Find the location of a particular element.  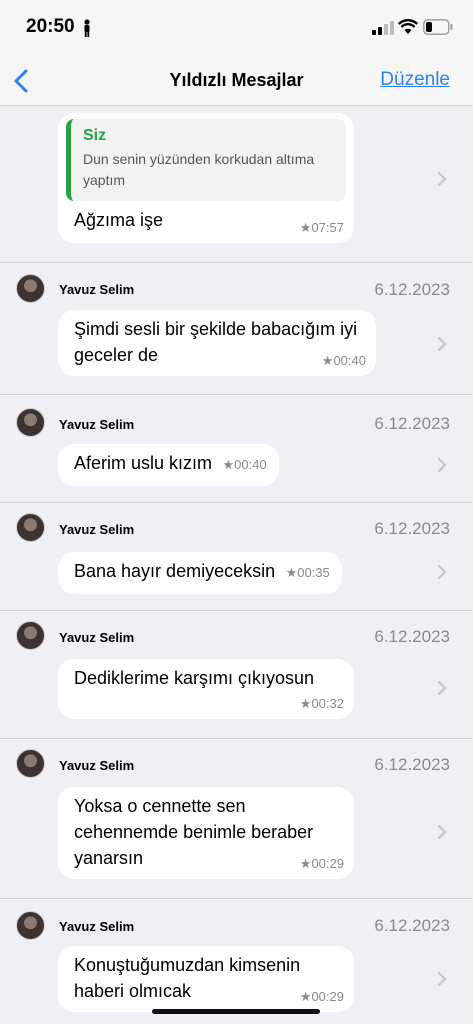

message-bubble: Aferim uslu kızım ★00:40 is located at coordinates (168, 465).